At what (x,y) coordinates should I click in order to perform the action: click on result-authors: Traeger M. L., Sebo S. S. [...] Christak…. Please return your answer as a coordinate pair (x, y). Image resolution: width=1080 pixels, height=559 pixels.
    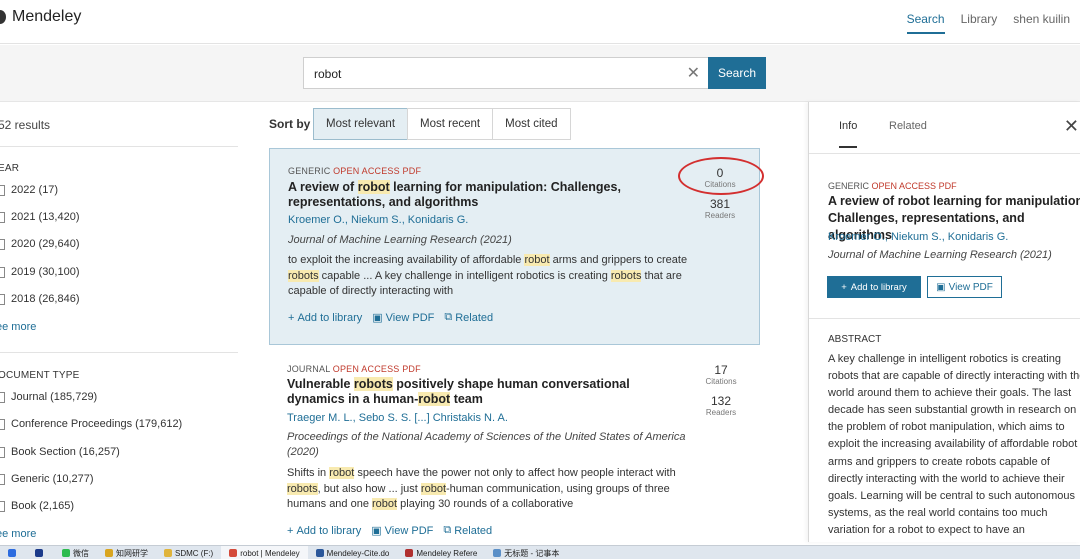
    Looking at the image, I should click on (397, 418).